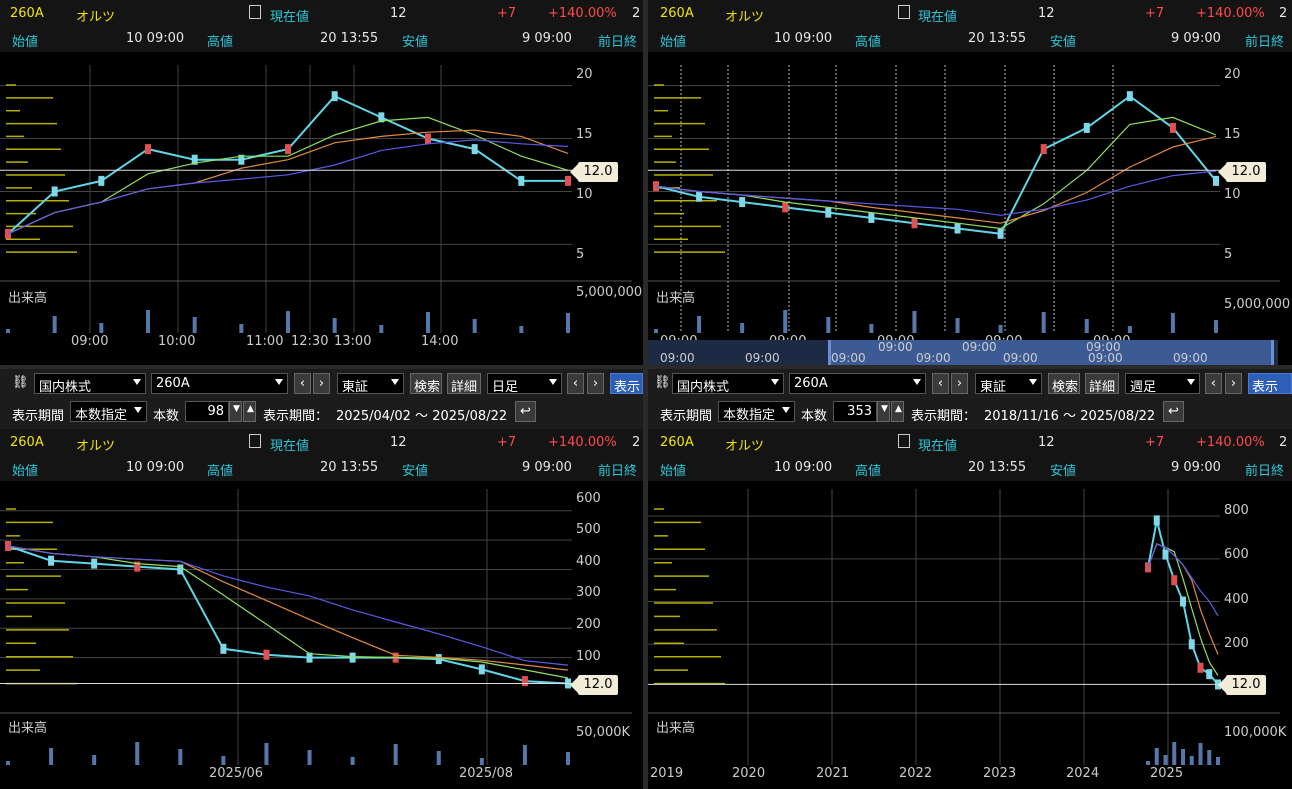  I want to click on x-tick: 2023, so click(1000, 773).